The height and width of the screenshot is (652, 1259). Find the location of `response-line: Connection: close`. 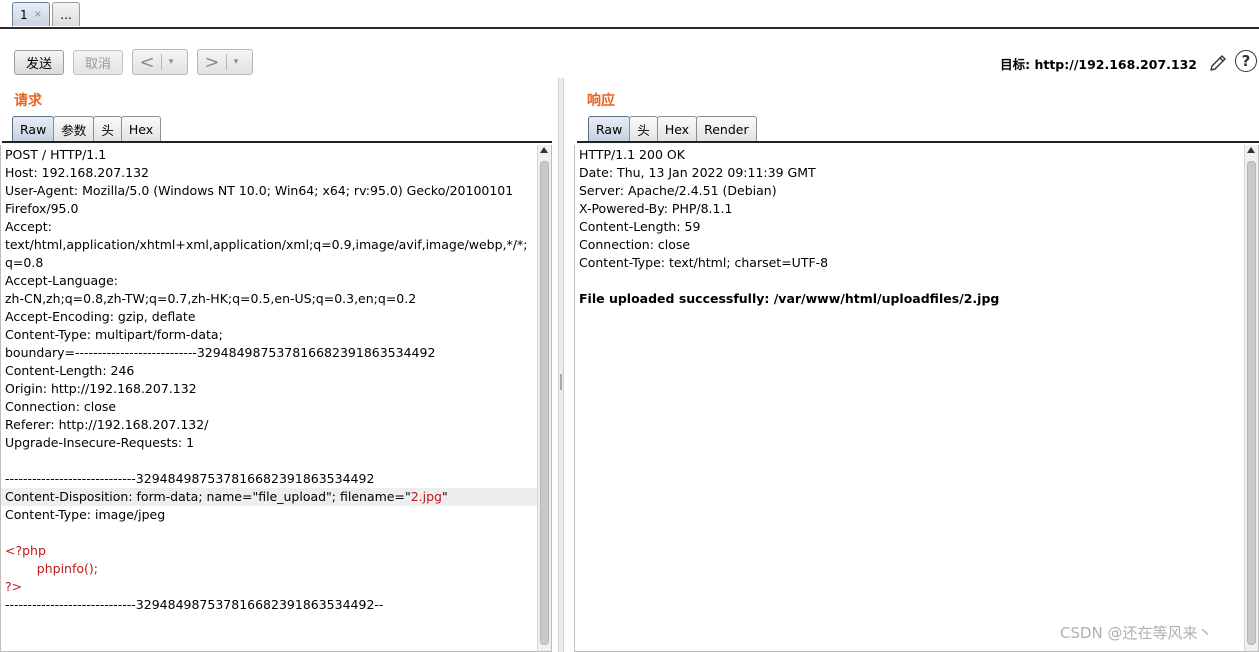

response-line: Connection: close is located at coordinates (635, 244).